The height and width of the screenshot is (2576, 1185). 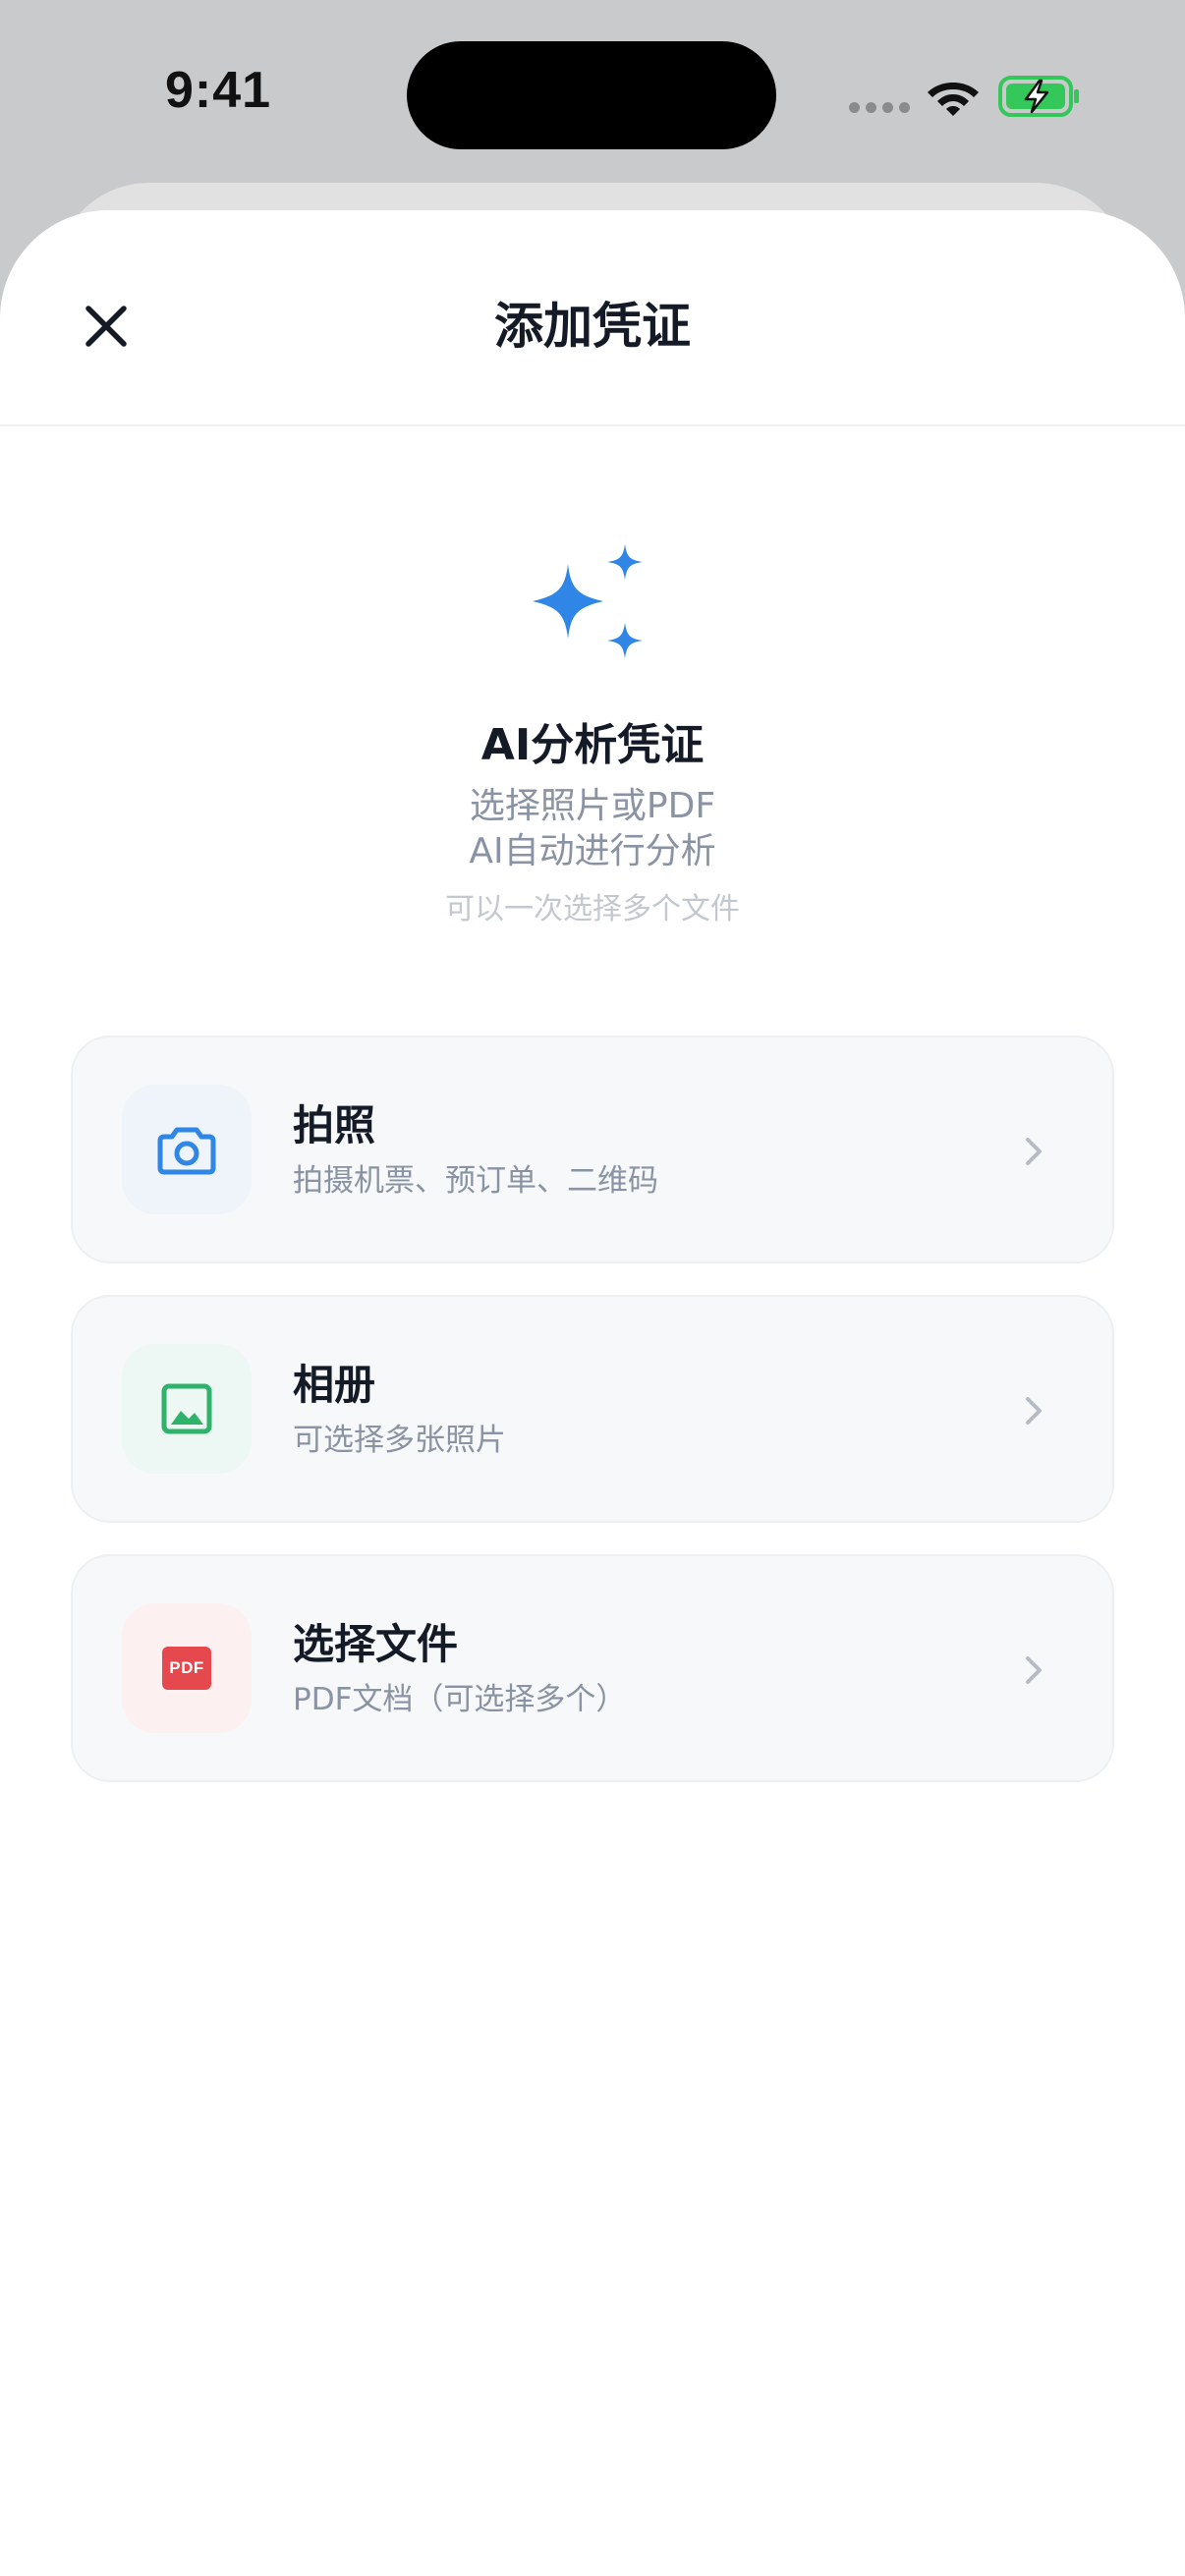 I want to click on camera-icon-tile, so click(x=187, y=1149).